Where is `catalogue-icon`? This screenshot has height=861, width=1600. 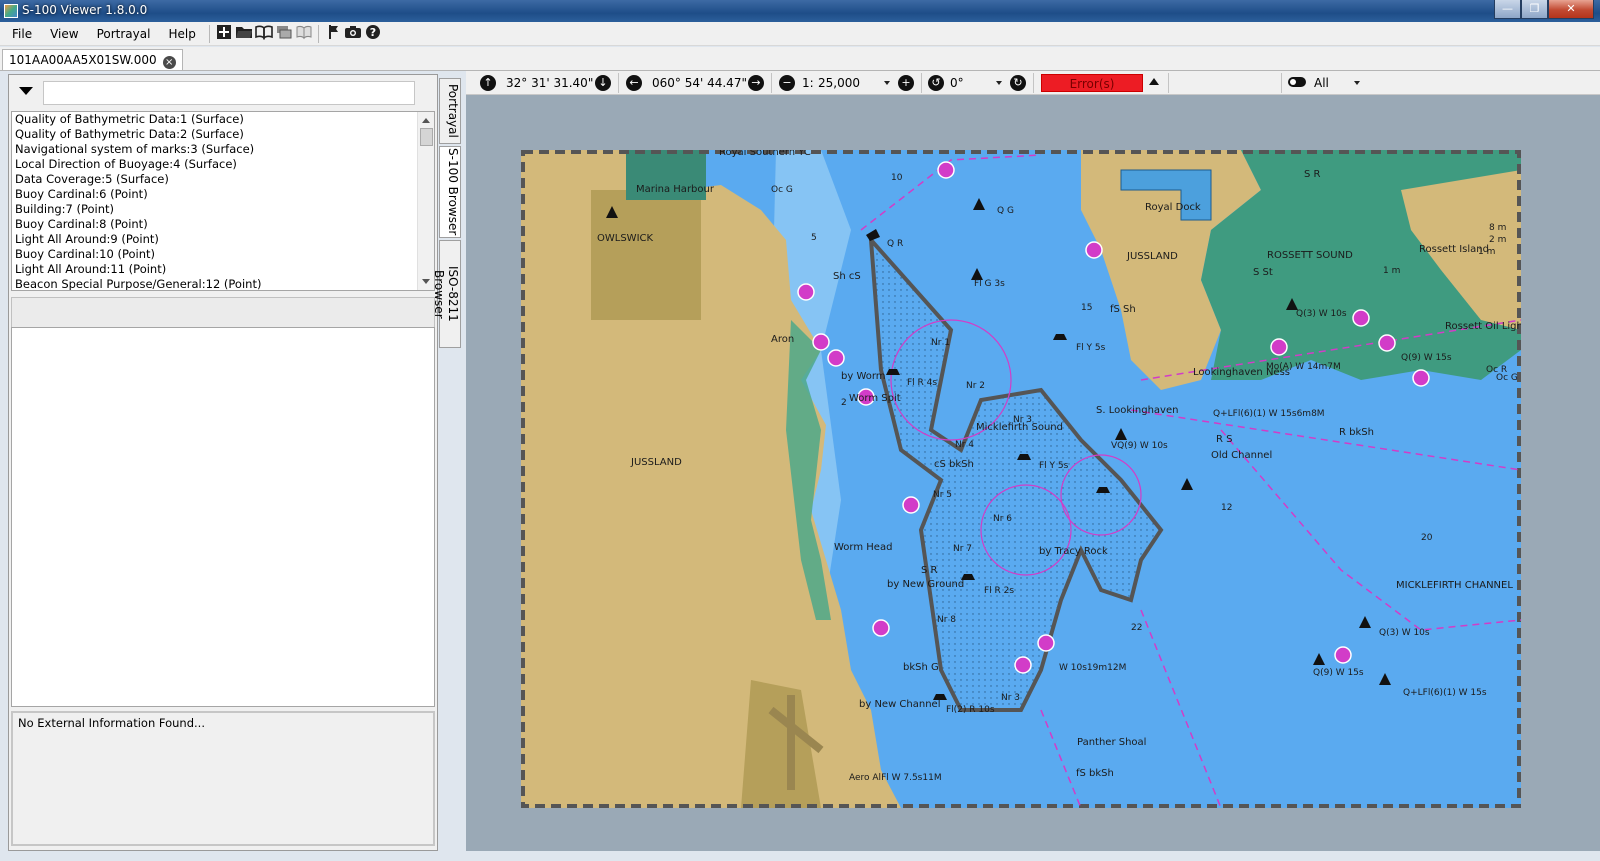 catalogue-icon is located at coordinates (264, 34).